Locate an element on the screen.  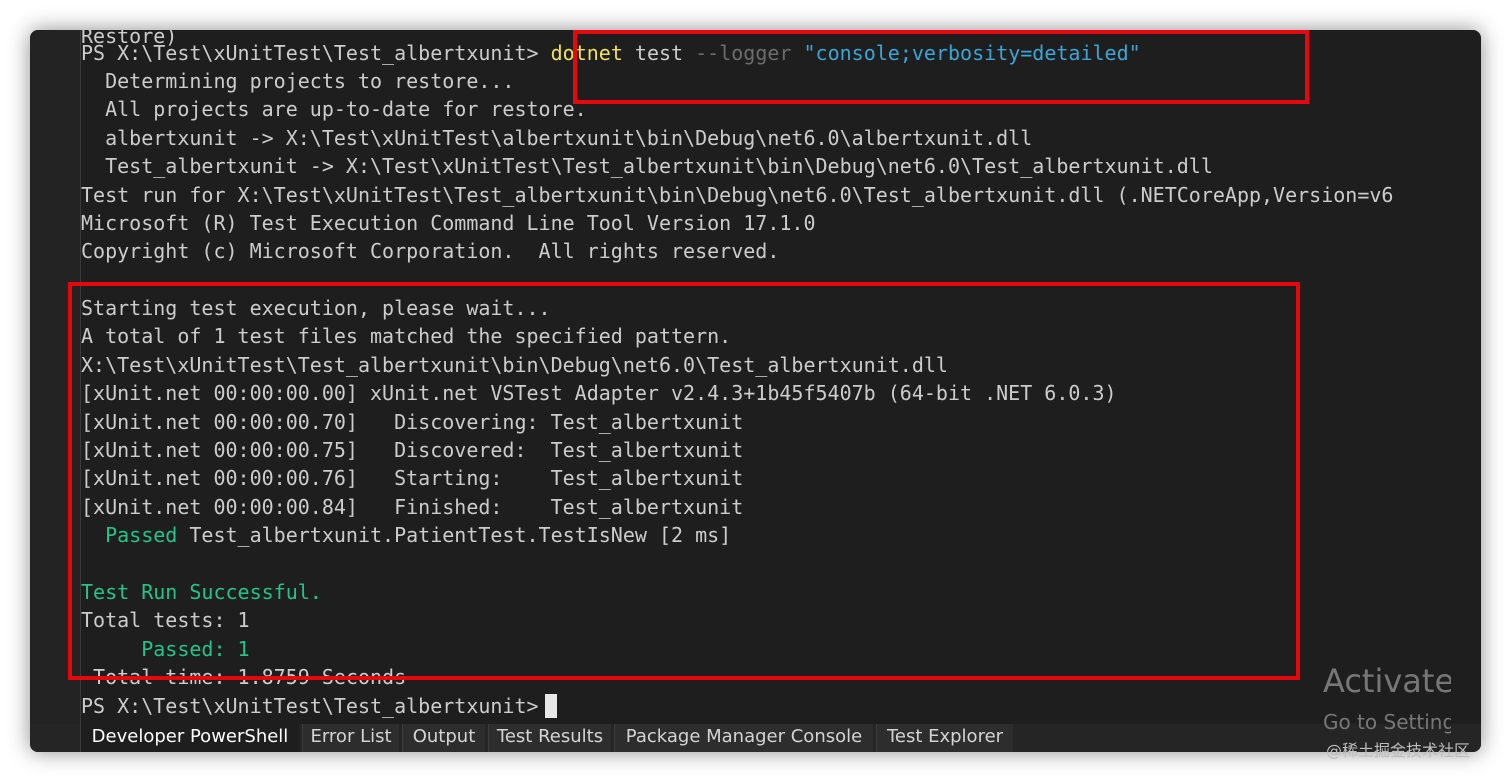
tab-test-results: Test Results is located at coordinates (549, 738).